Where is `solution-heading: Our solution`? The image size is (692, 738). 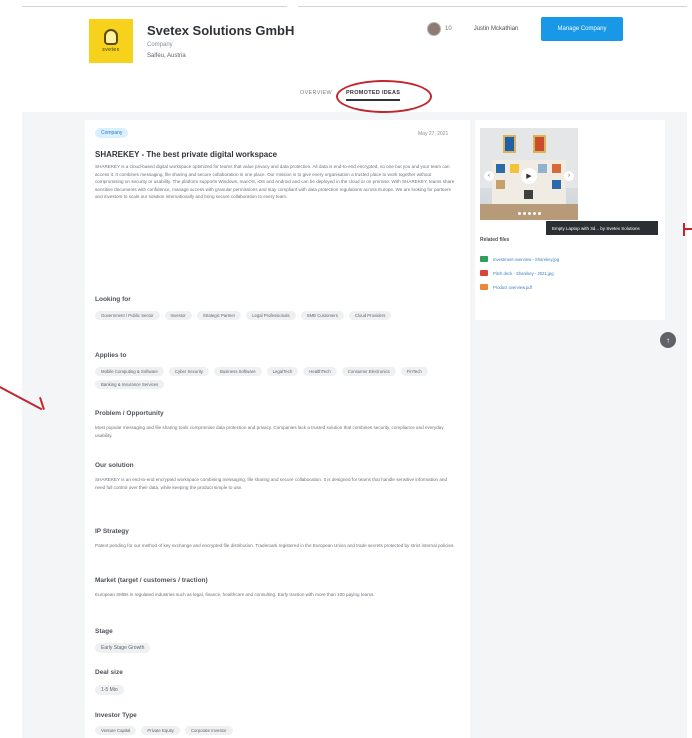
solution-heading: Our solution is located at coordinates (114, 465).